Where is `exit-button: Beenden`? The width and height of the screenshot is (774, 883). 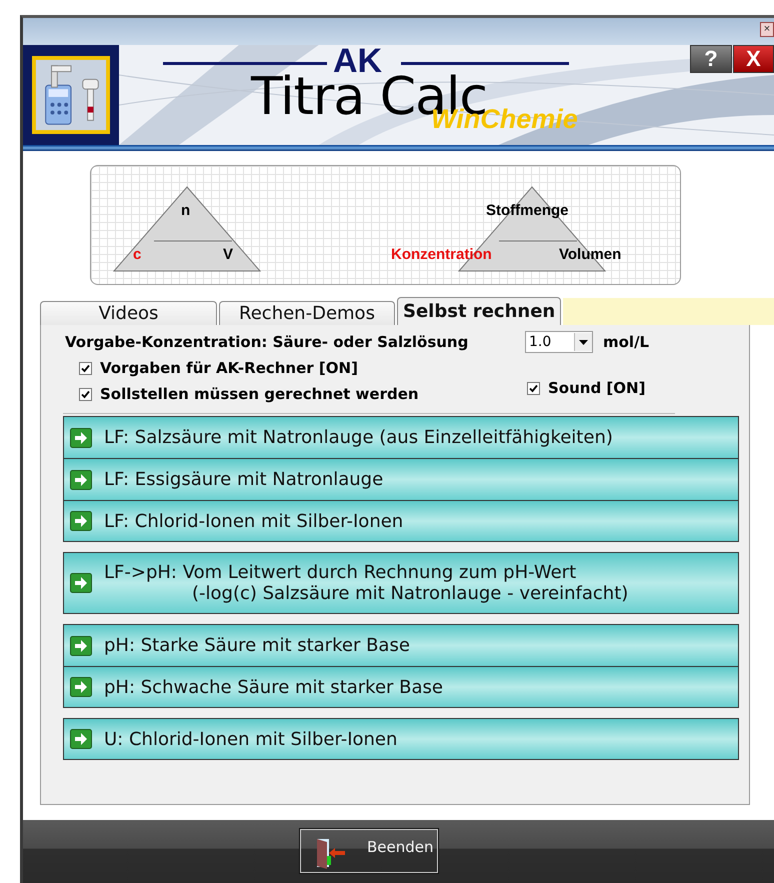
exit-button: Beenden is located at coordinates (369, 851).